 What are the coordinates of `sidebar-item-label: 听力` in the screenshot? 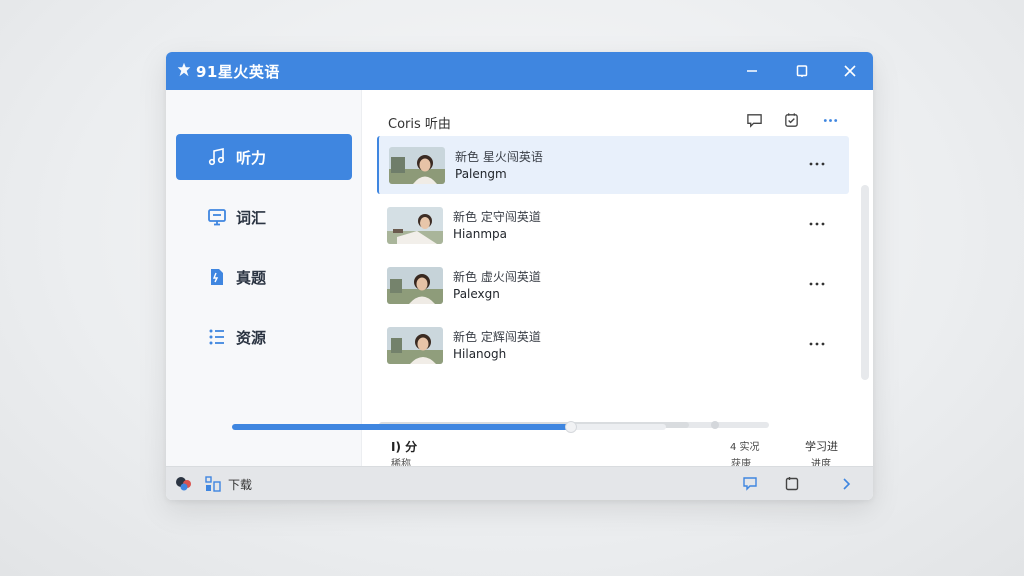 It's located at (251, 157).